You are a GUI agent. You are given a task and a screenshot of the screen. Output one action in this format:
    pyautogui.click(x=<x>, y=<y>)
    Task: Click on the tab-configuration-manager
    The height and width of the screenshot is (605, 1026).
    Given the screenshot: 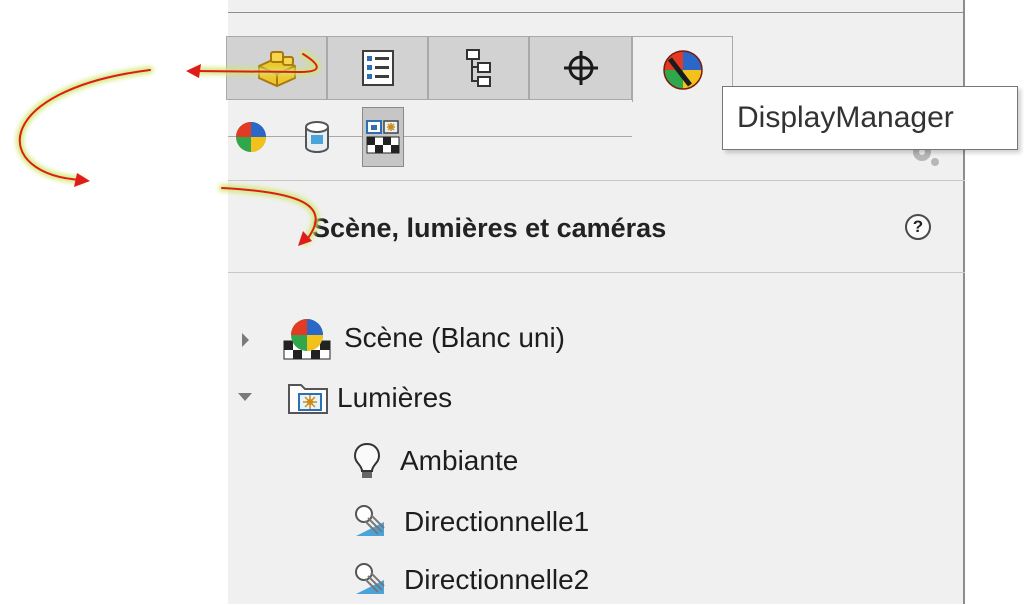 What is the action you would take?
    pyautogui.click(x=478, y=68)
    